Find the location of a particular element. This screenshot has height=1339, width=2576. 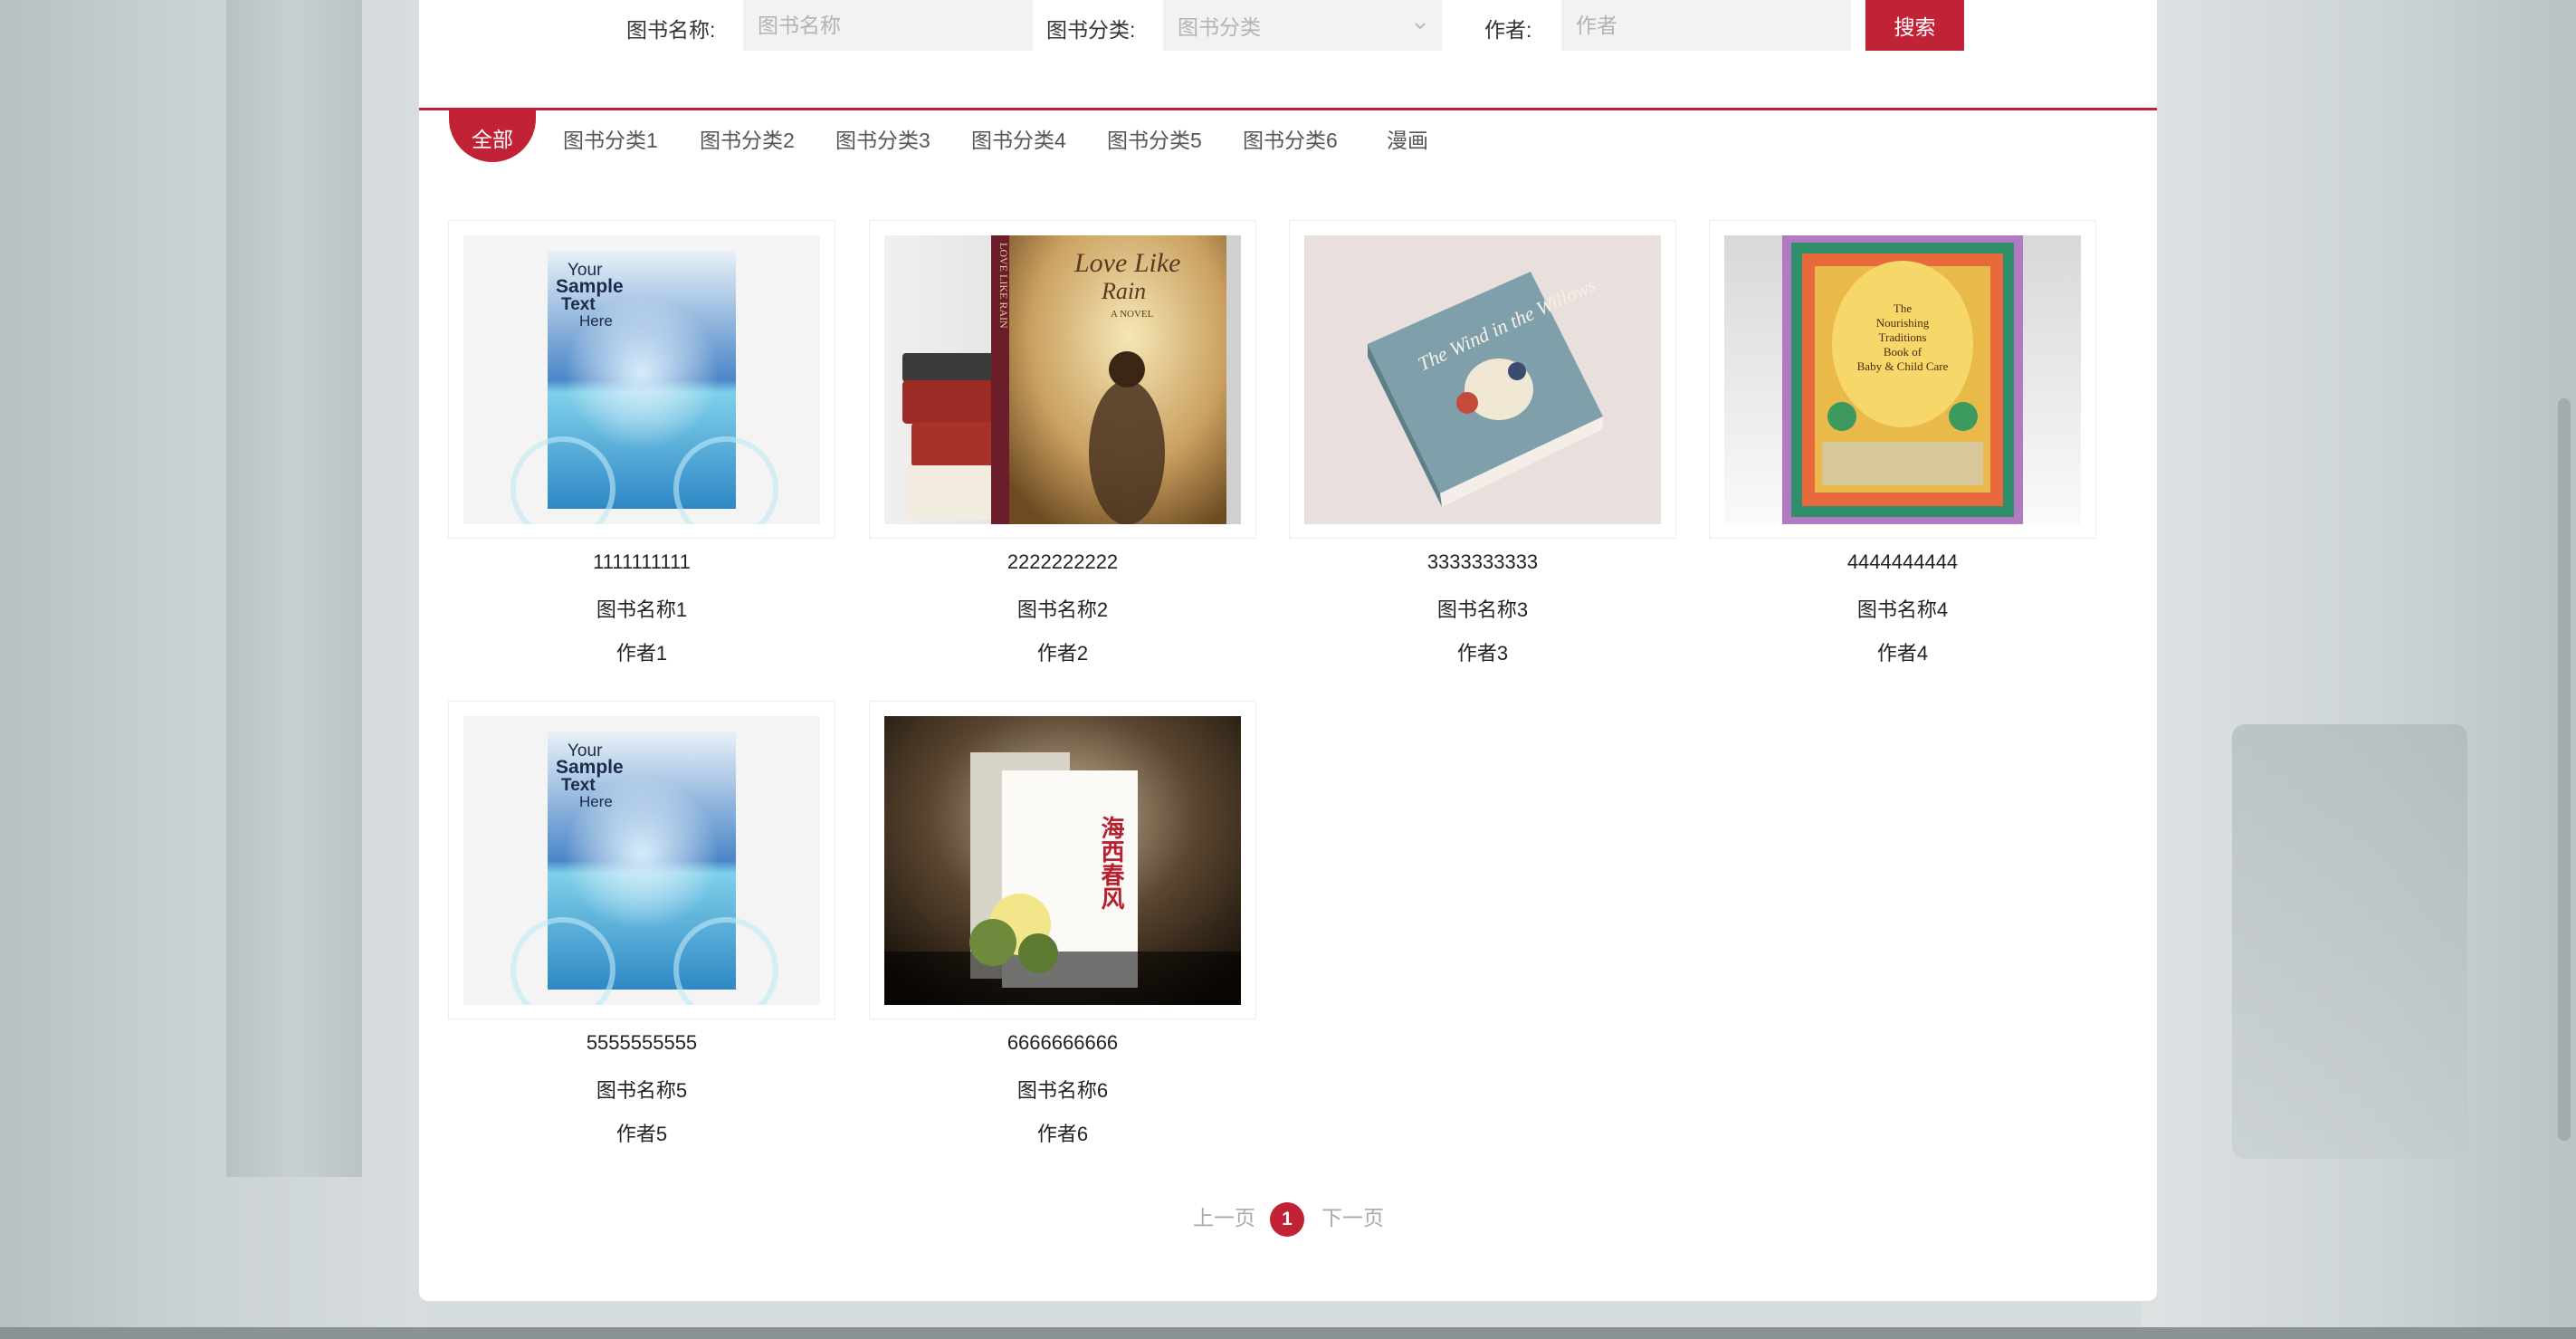

book-title: 图书名称4 is located at coordinates (1903, 608).